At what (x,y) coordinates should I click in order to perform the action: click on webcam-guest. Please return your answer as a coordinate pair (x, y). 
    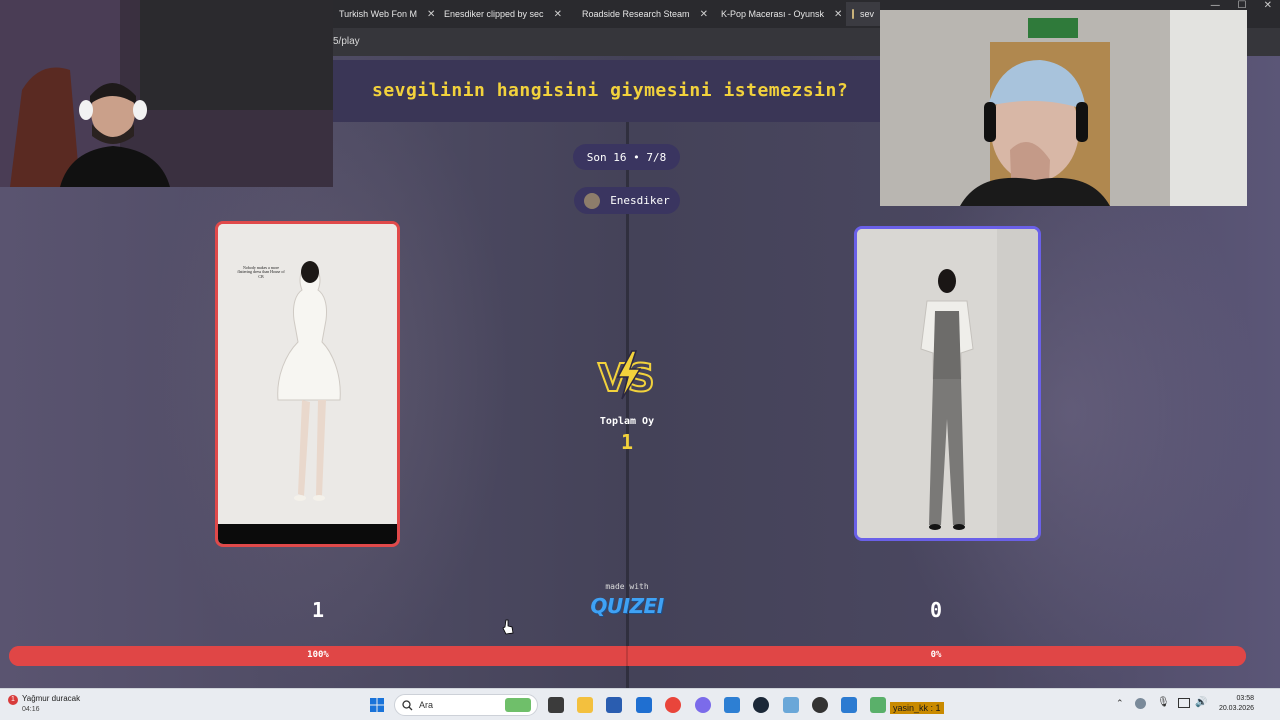
    Looking at the image, I should click on (1063, 108).